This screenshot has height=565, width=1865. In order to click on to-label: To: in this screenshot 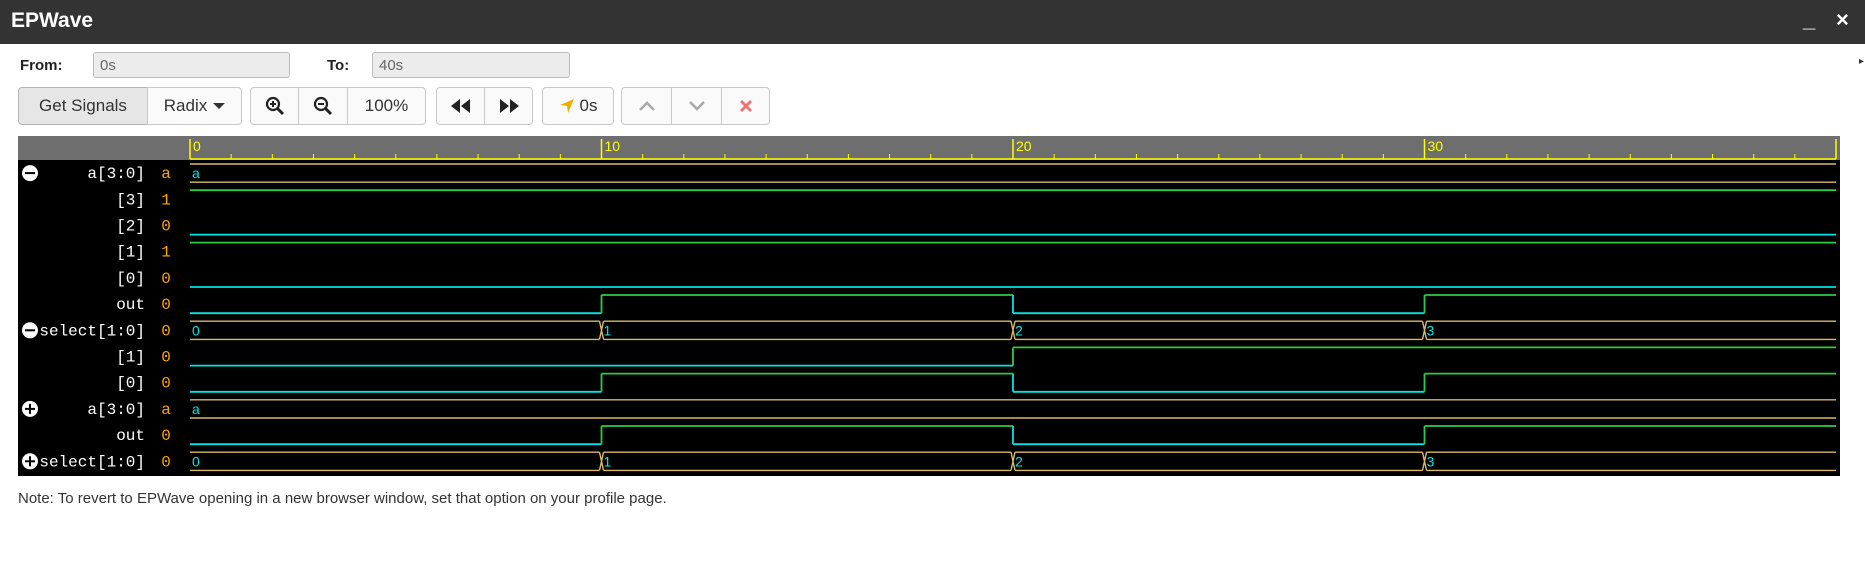, I will do `click(338, 65)`.